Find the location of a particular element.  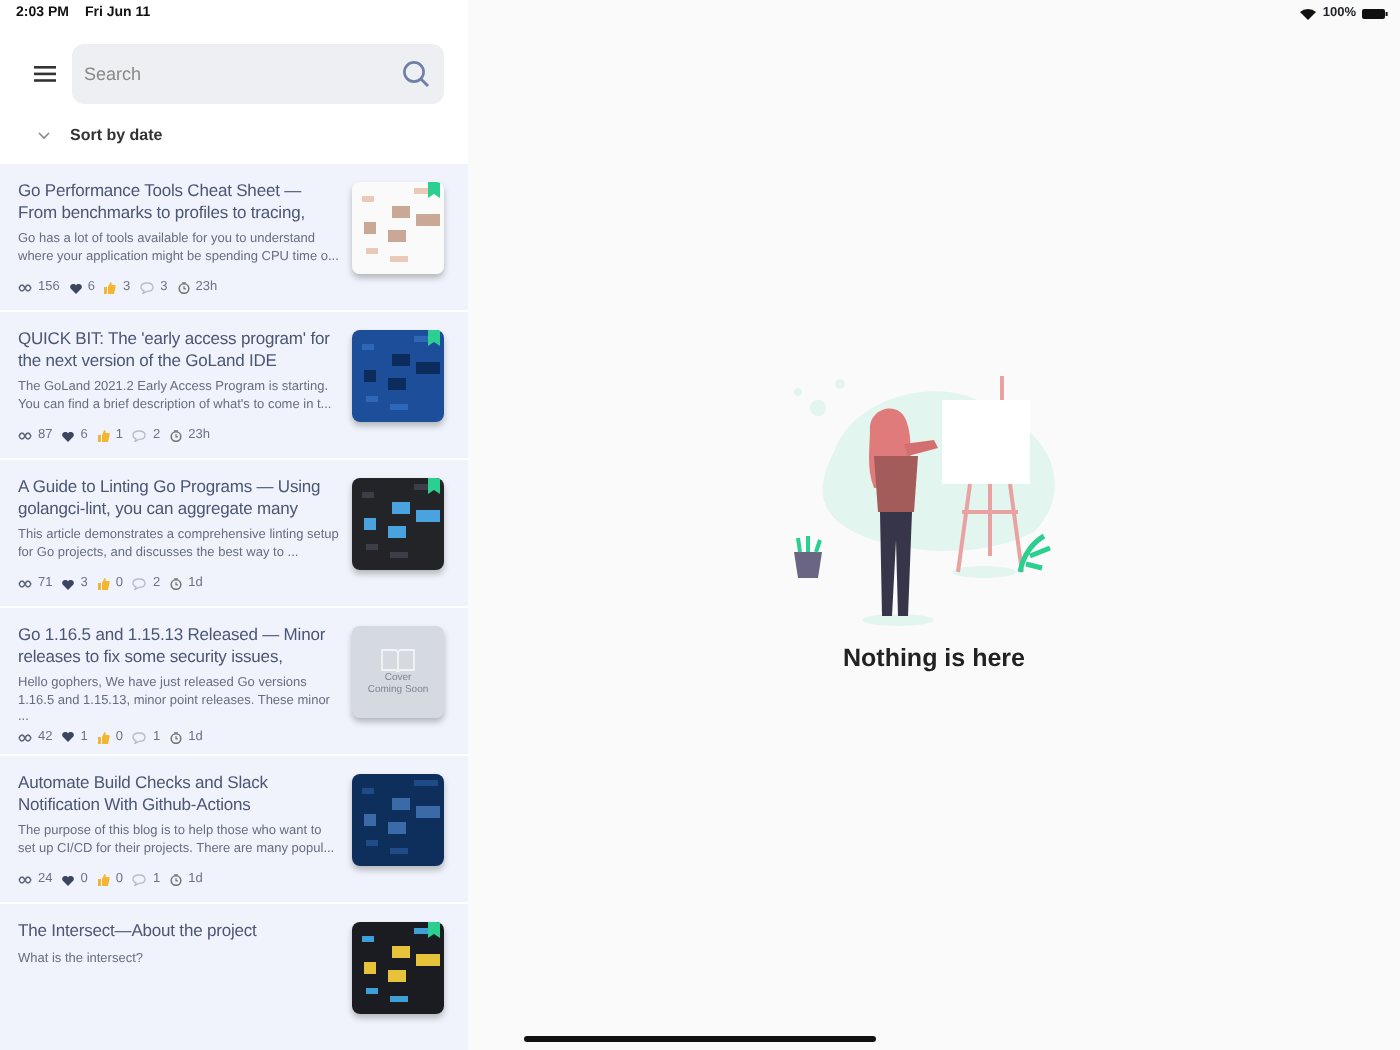

article-title: Automate Build Checks and Slack Notification With Github-Actions is located at coordinates (144, 793).